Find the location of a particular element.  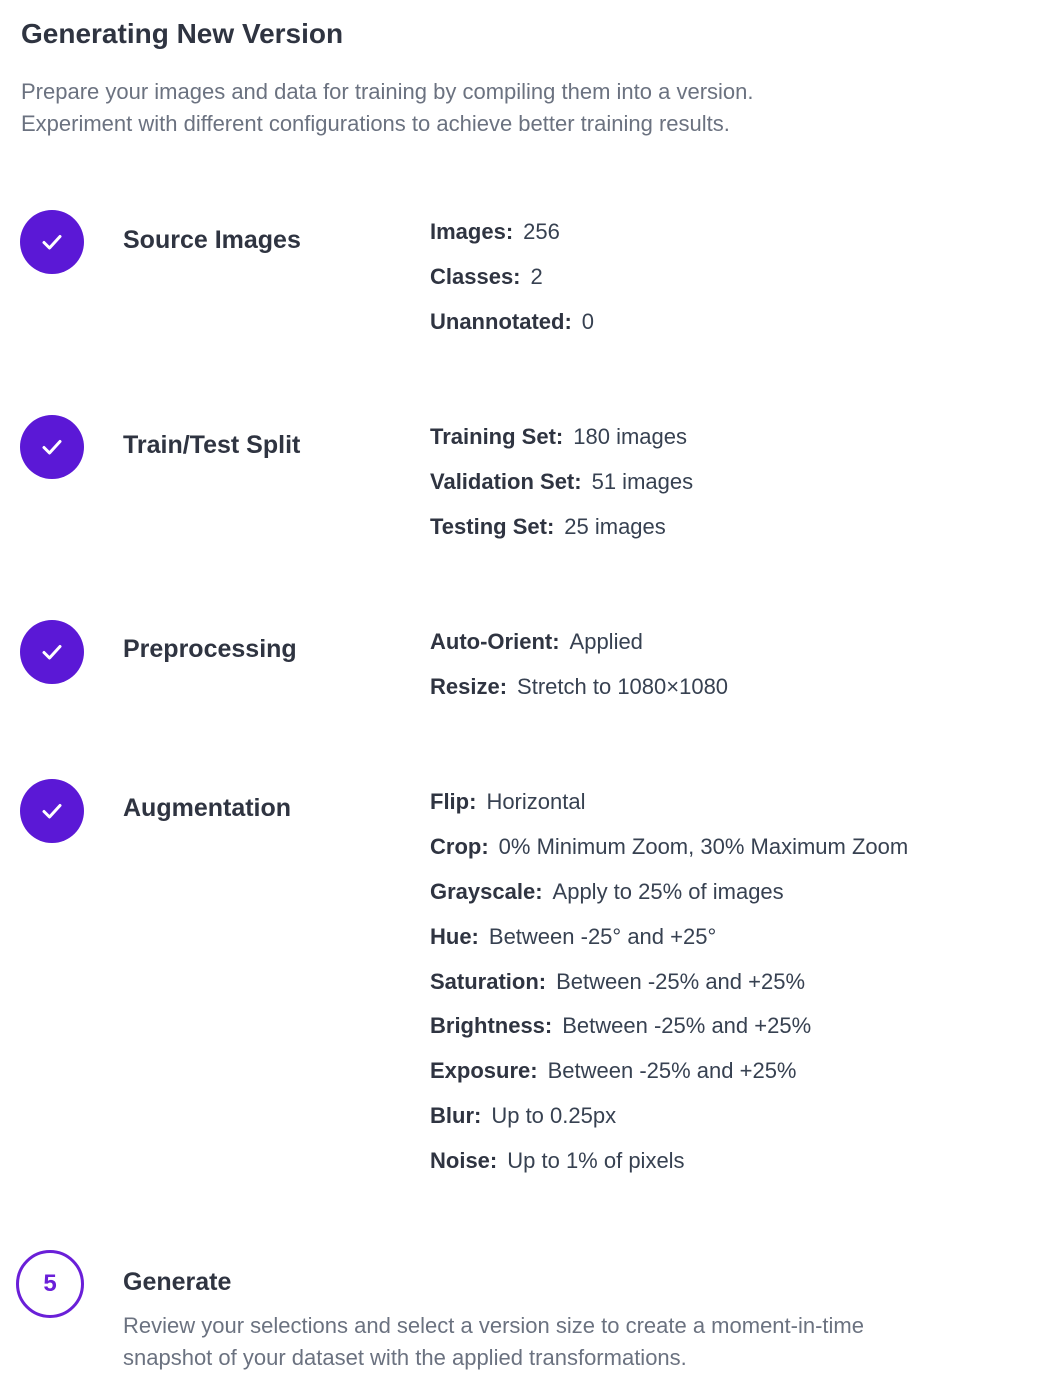

detail-value: Horizontal is located at coordinates (536, 801).